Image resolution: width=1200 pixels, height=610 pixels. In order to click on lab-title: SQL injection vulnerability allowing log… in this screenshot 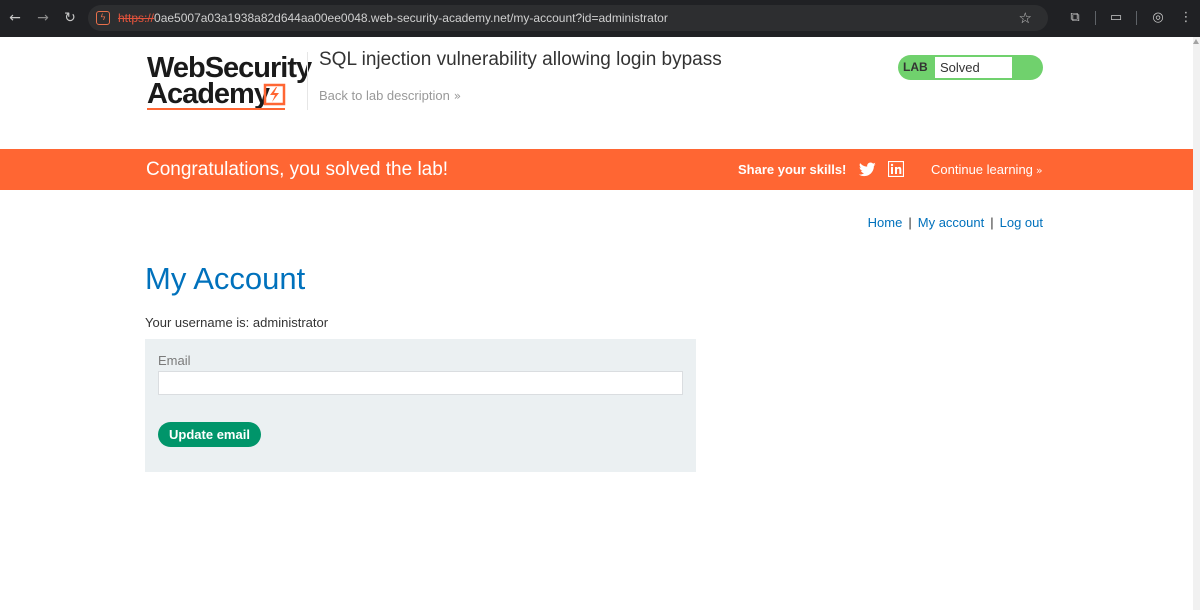, I will do `click(520, 59)`.